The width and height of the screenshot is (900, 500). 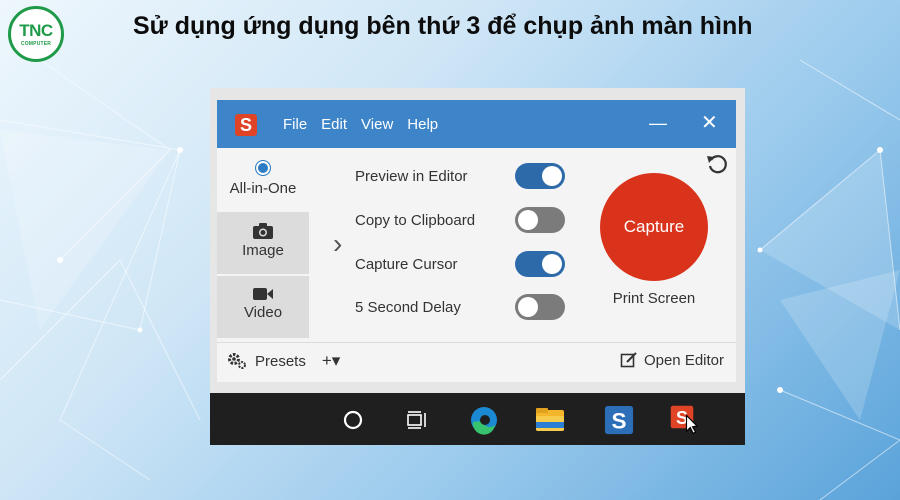 What do you see at coordinates (540, 176) in the screenshot?
I see `toggle-preview-in-editor` at bounding box center [540, 176].